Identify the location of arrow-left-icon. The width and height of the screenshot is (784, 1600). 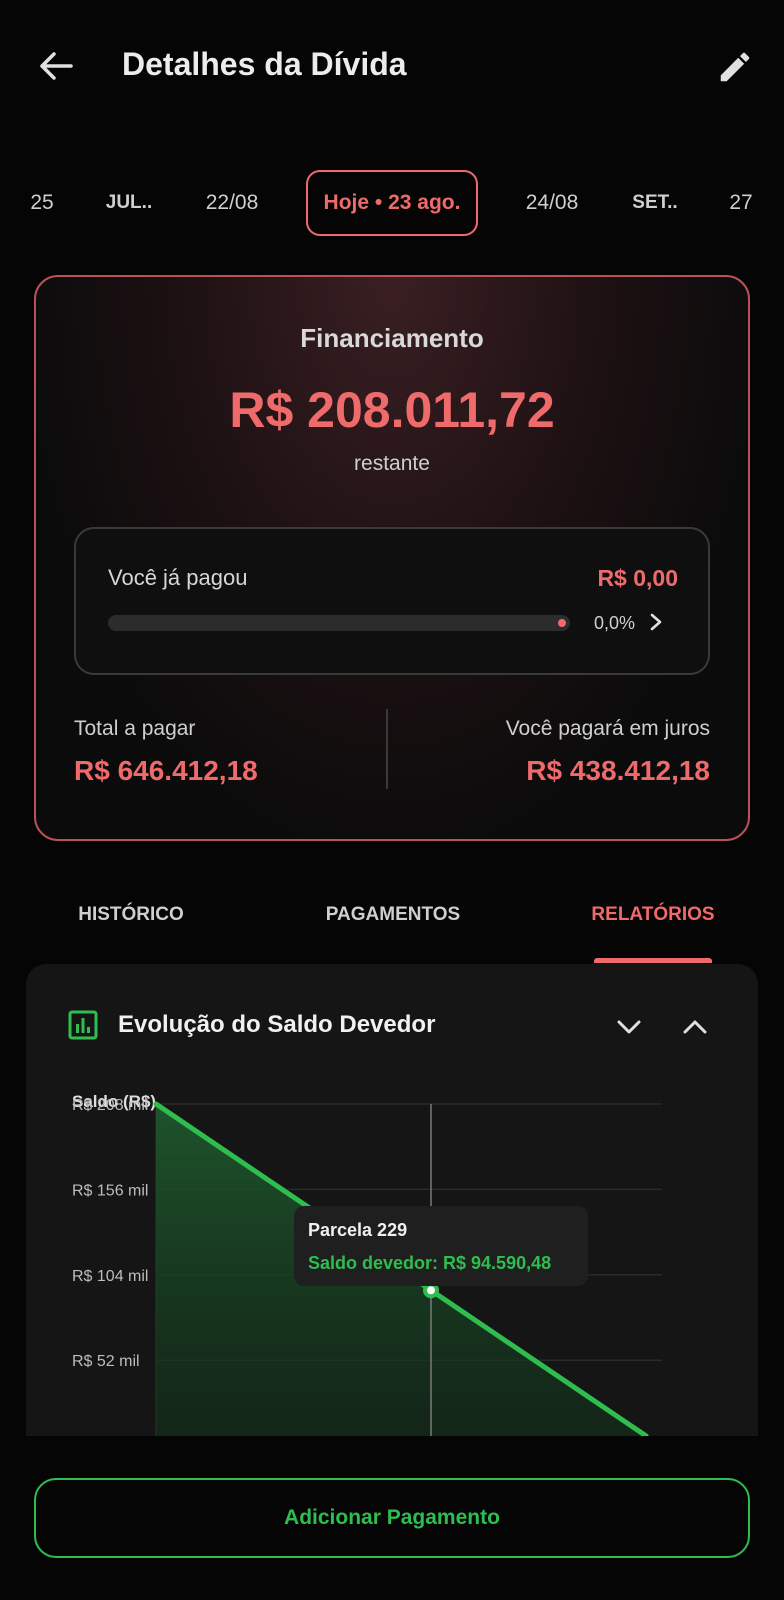
(56, 66).